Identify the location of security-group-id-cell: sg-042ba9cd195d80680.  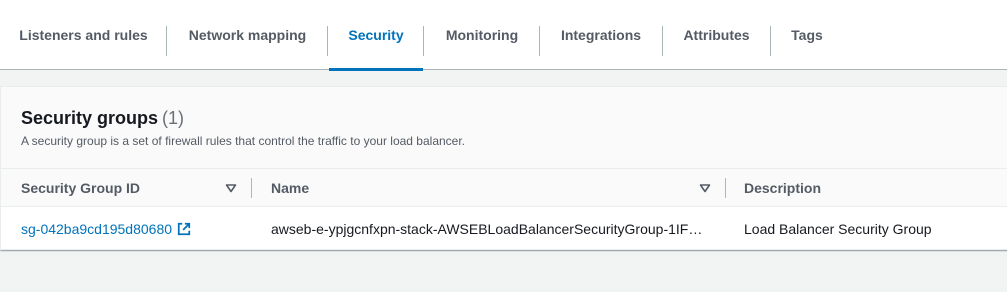
(106, 228).